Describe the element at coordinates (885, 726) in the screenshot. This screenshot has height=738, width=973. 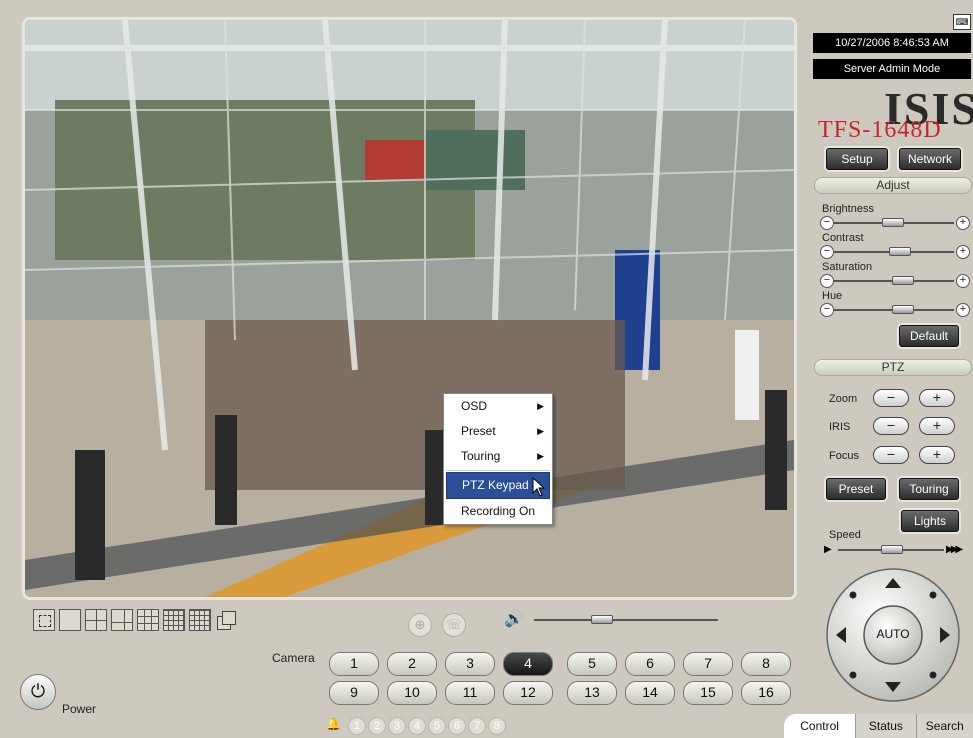
I see `tab-status: Status` at that location.